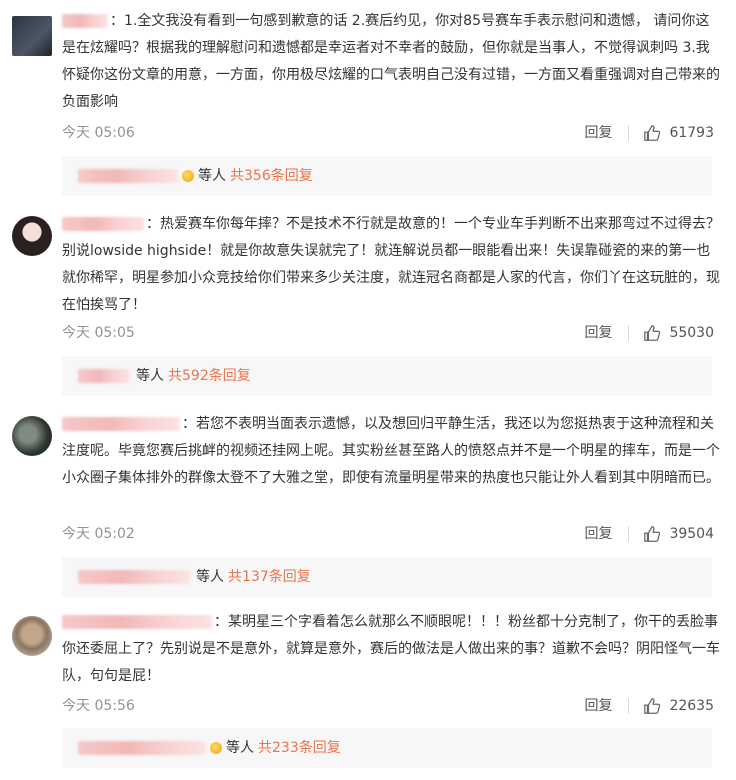 The image size is (736, 780). What do you see at coordinates (387, 376) in the screenshot?
I see `sub-replies-box: 等人 共592条回复` at bounding box center [387, 376].